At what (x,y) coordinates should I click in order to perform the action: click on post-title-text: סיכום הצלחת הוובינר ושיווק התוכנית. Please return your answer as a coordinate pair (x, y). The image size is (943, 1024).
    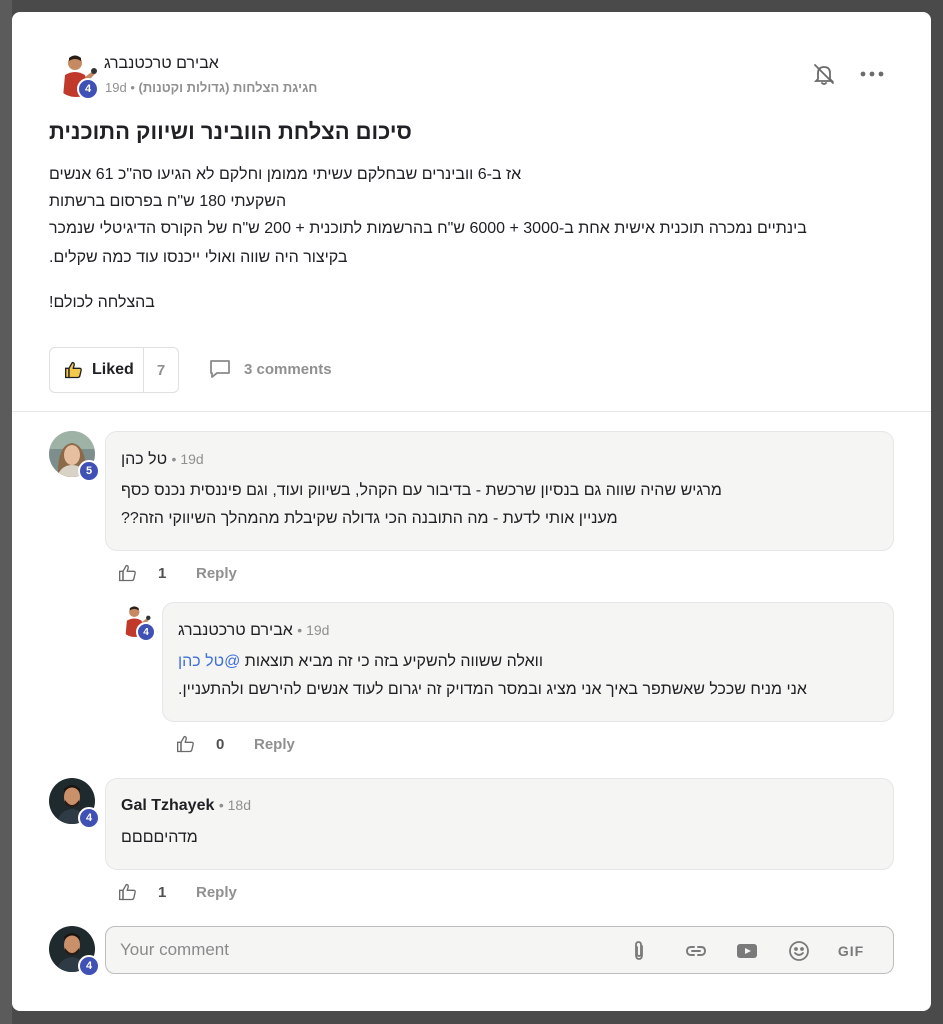
    Looking at the image, I should click on (230, 131).